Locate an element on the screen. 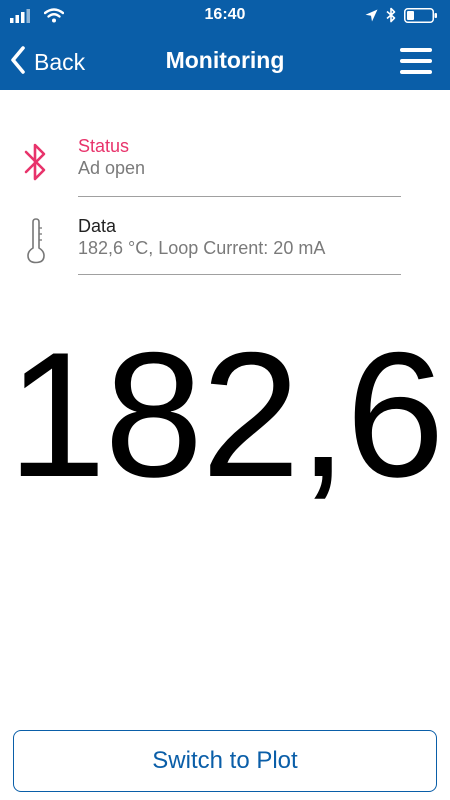  switch-to-plot-button: Switch to Plot is located at coordinates (225, 761).